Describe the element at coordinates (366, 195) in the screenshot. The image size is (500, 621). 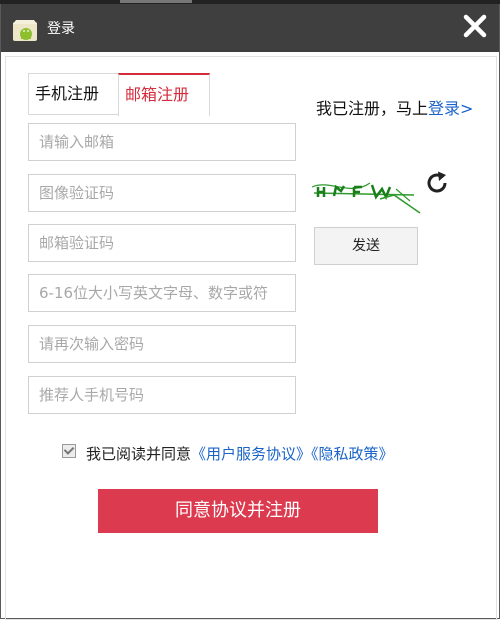
I see `captcha-image` at that location.